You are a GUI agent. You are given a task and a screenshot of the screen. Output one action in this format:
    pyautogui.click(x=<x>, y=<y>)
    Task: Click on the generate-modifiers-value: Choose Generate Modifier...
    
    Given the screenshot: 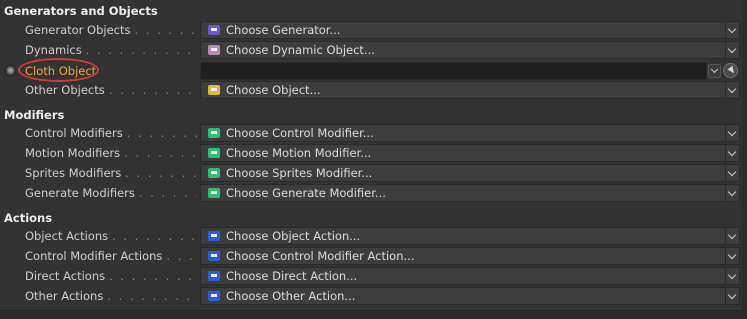 What is the action you would take?
    pyautogui.click(x=306, y=193)
    